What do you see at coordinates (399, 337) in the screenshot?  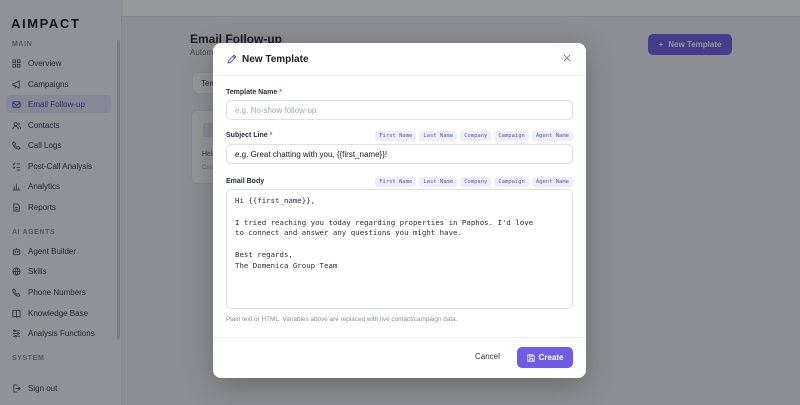 I see `modal-footer-divider` at bounding box center [399, 337].